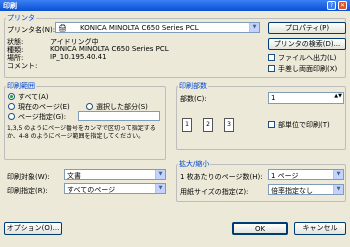  Describe the element at coordinates (271, 68) in the screenshot. I see `manual-duplex-checkbox` at that location.